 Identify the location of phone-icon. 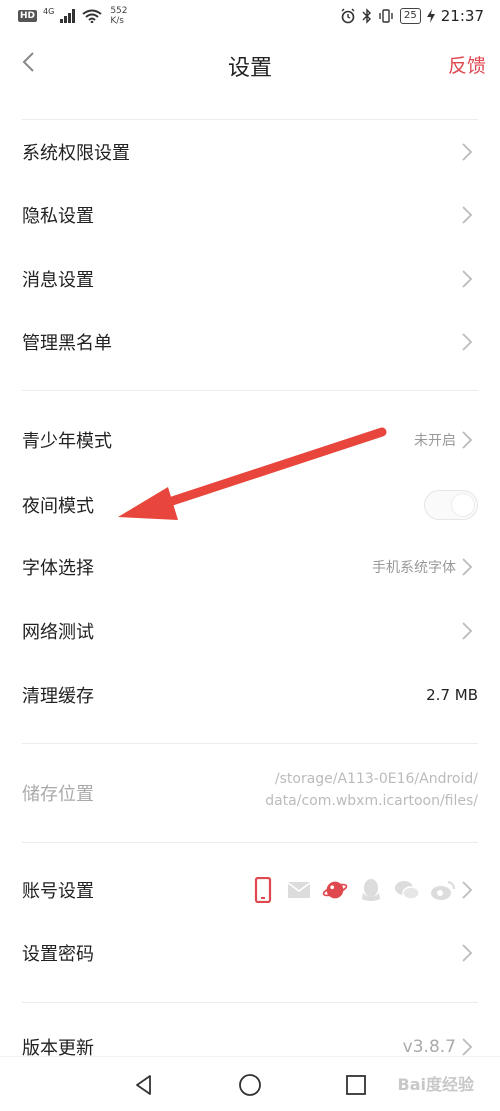
(263, 890).